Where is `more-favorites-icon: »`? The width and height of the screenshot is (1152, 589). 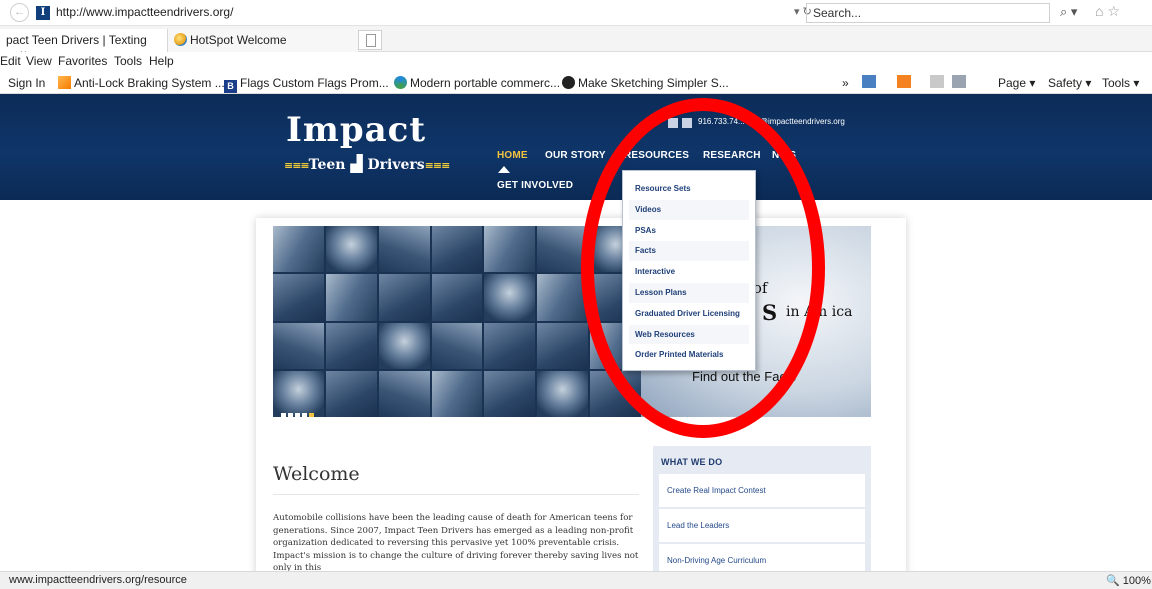
more-favorites-icon: » is located at coordinates (845, 83).